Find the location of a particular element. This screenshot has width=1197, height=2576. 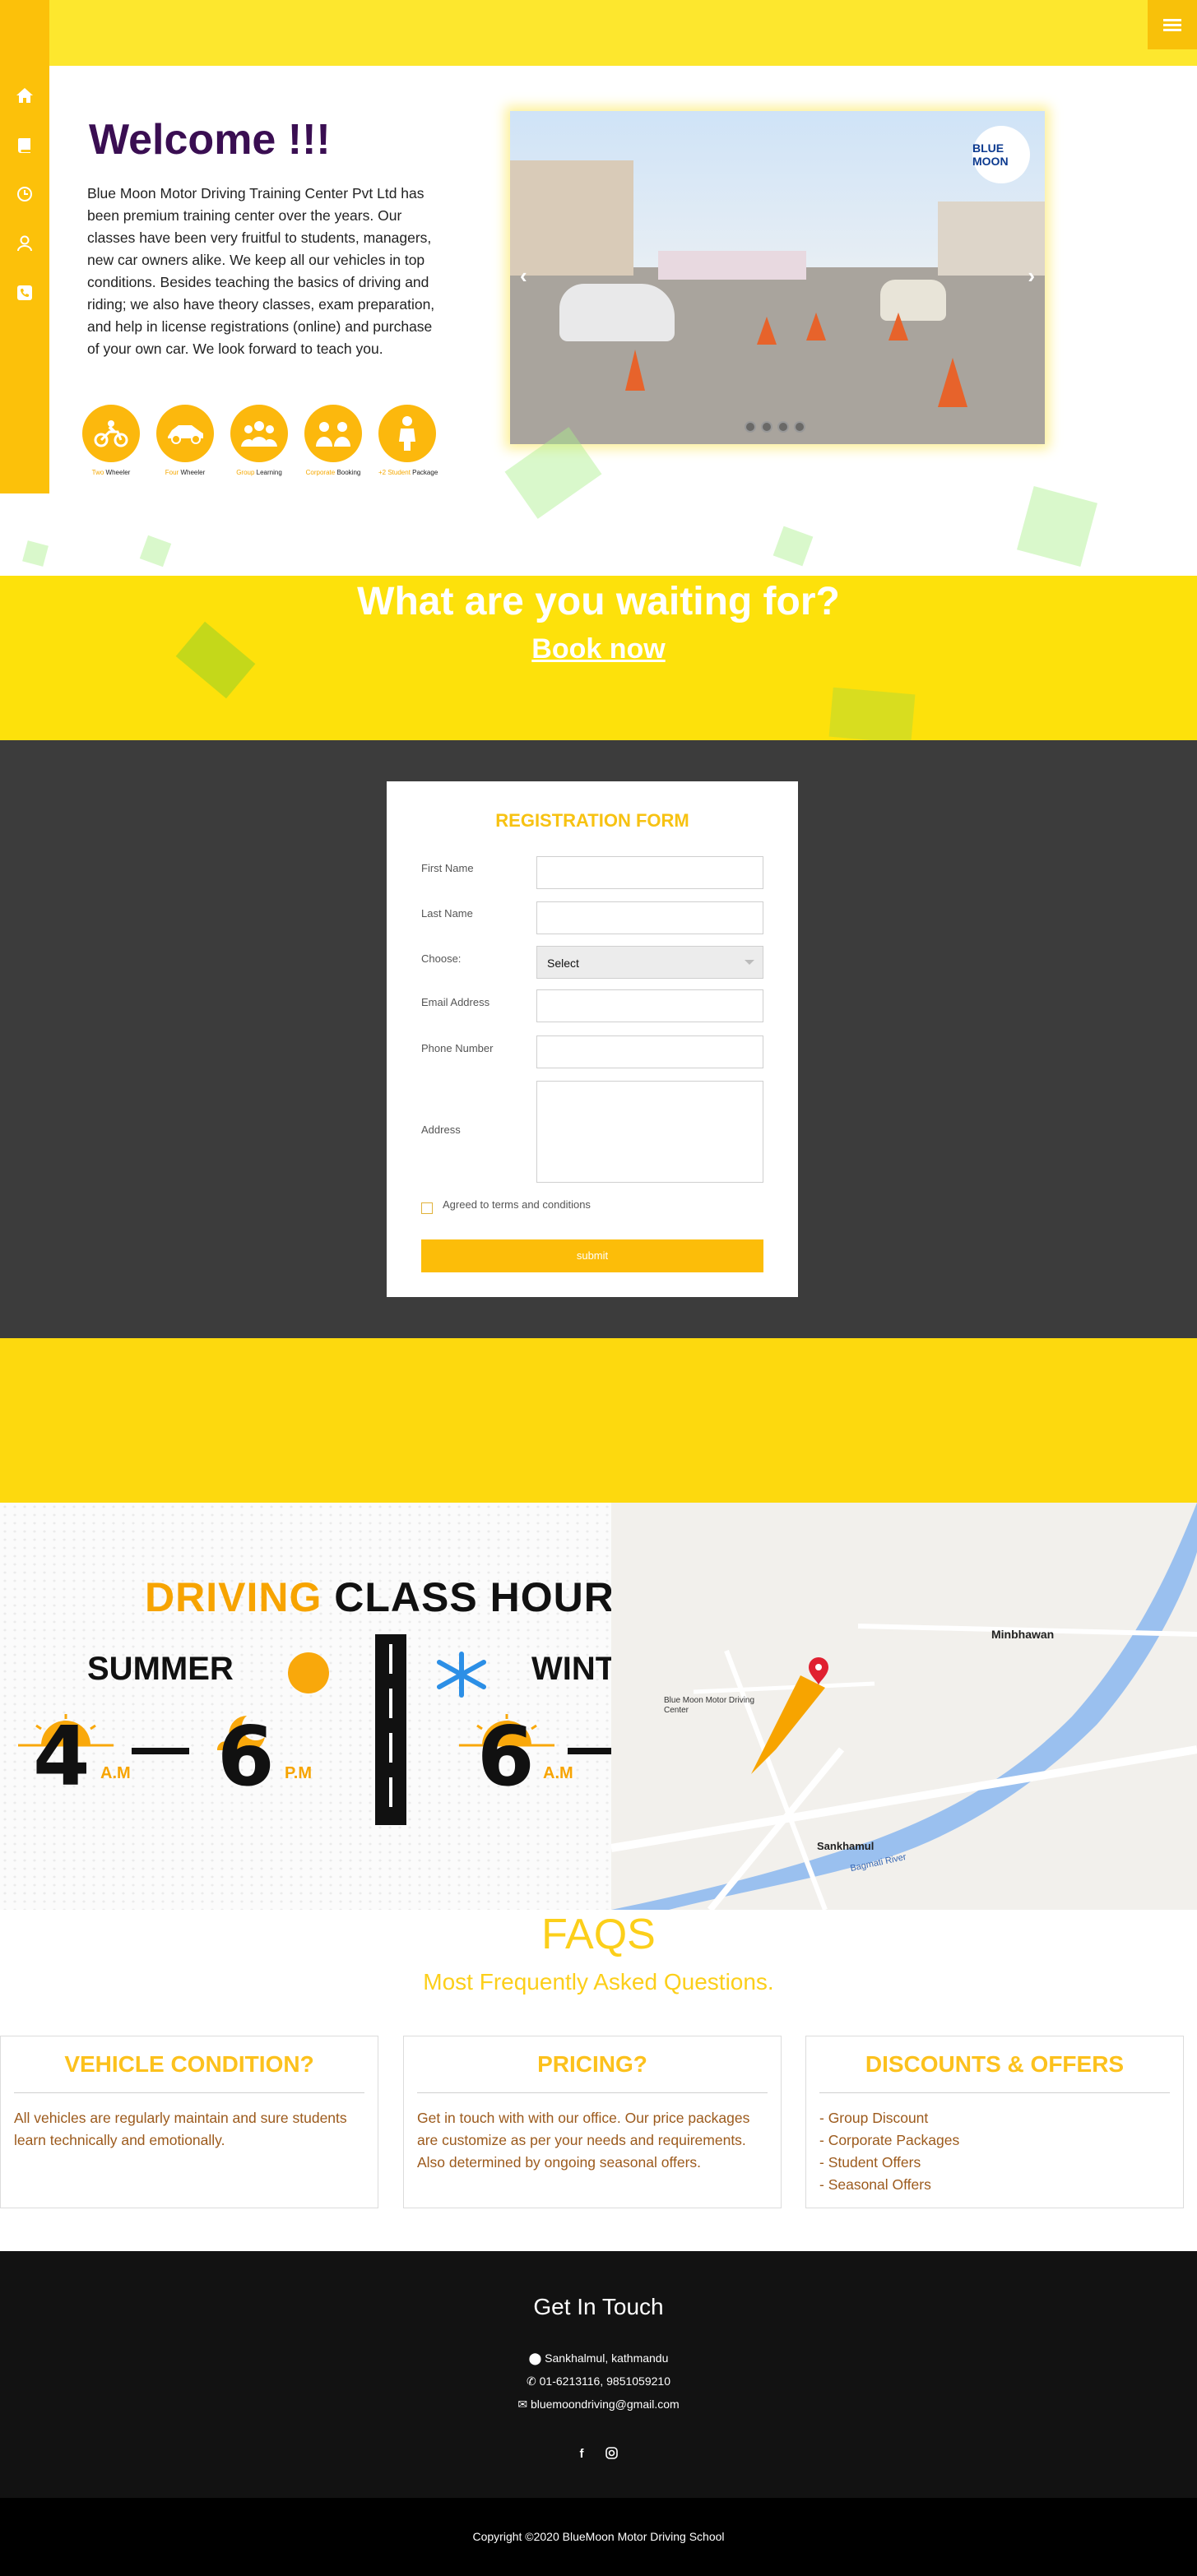

class-hours-title: DRIVING CLASS HOURS is located at coordinates (394, 1597).